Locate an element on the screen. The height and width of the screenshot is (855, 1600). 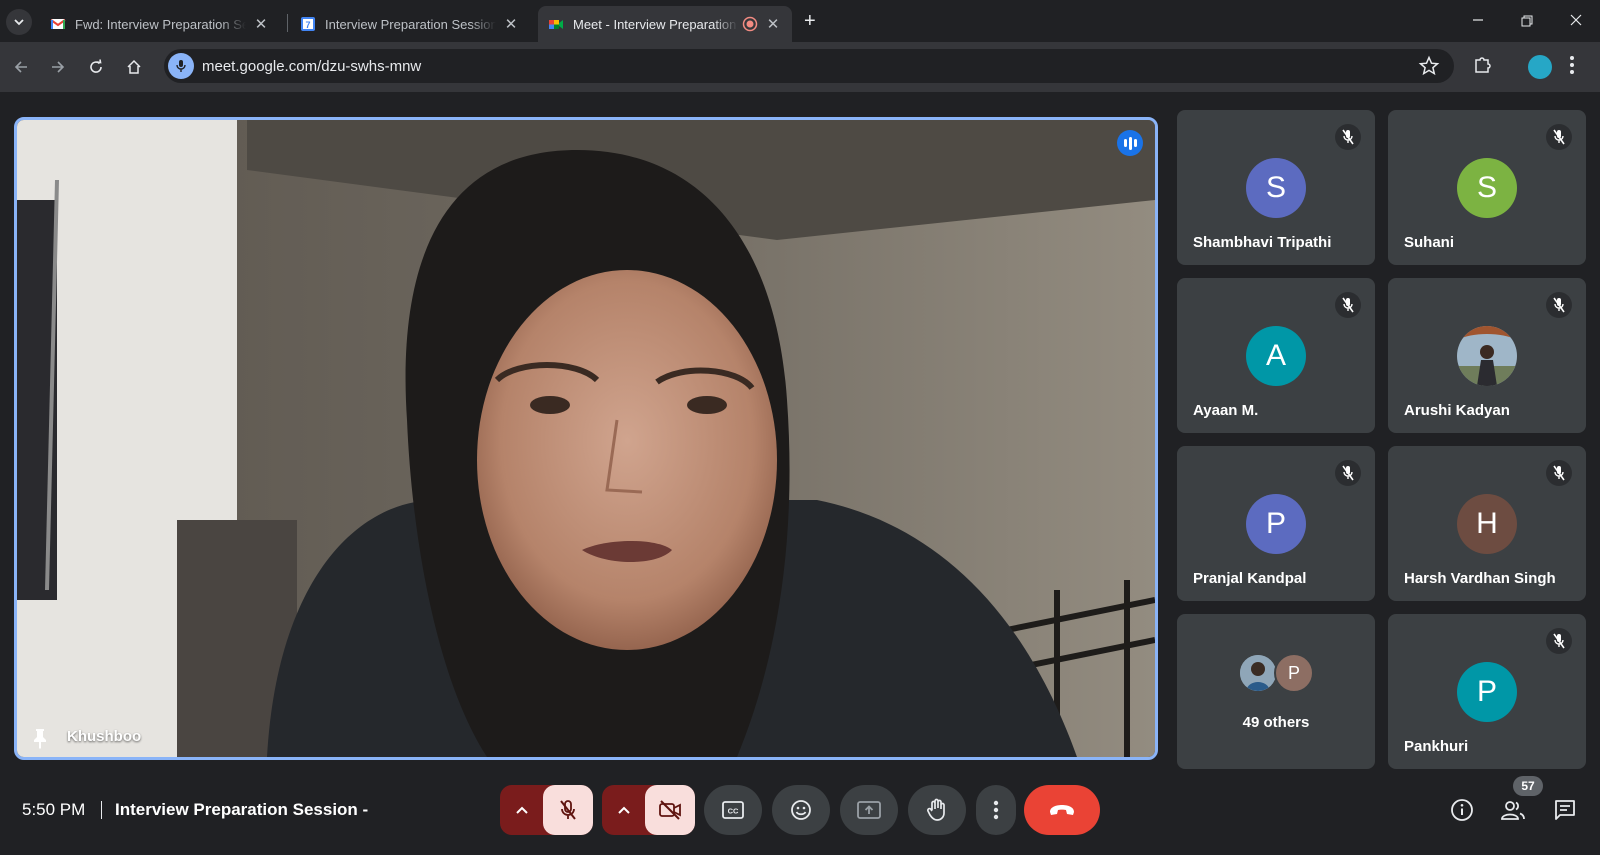
home-icon is located at coordinates (134, 66).